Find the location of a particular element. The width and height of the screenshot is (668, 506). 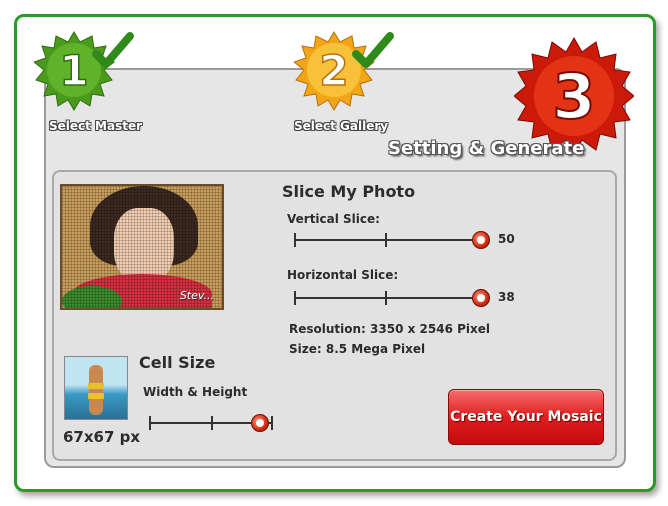

cell-size-slider is located at coordinates (211, 423).